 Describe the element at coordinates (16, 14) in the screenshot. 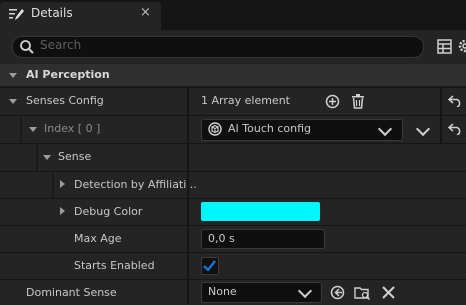

I see `details-pencil-icon` at that location.